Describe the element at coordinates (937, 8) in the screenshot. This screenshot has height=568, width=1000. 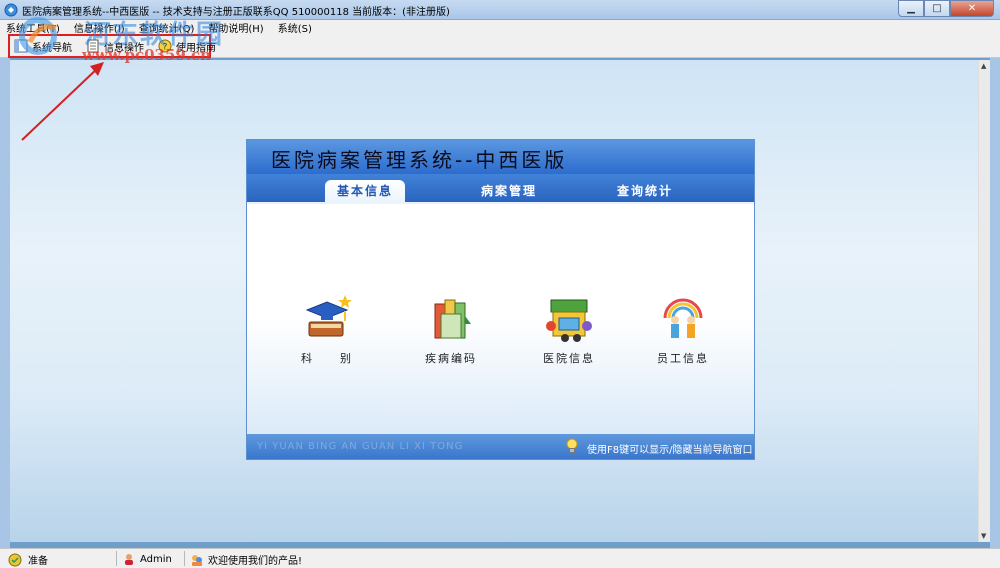
I see `maximize-button: □` at that location.